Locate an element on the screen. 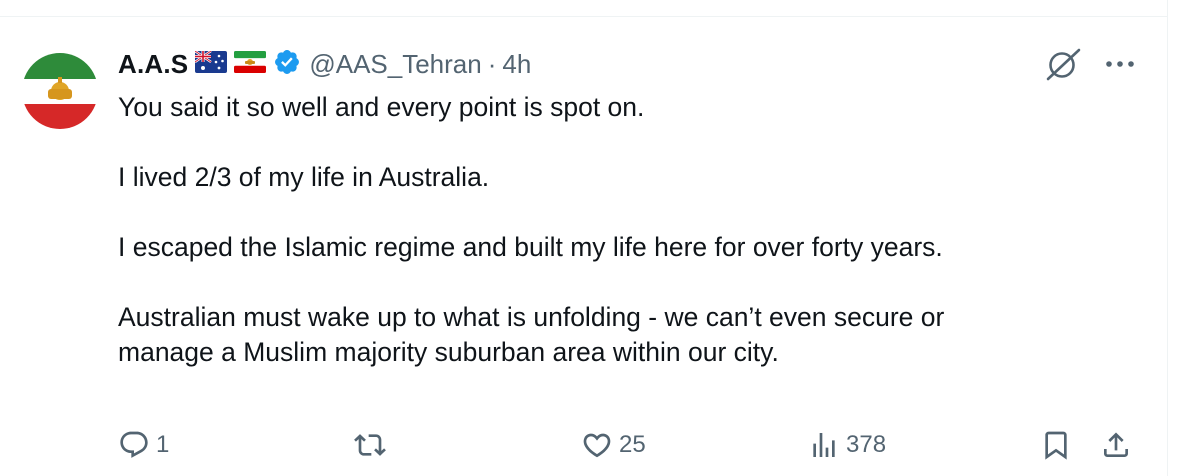 This screenshot has height=476, width=1200. post-header: A.A.S @AAS_Tehran · 4h is located at coordinates (324, 64).